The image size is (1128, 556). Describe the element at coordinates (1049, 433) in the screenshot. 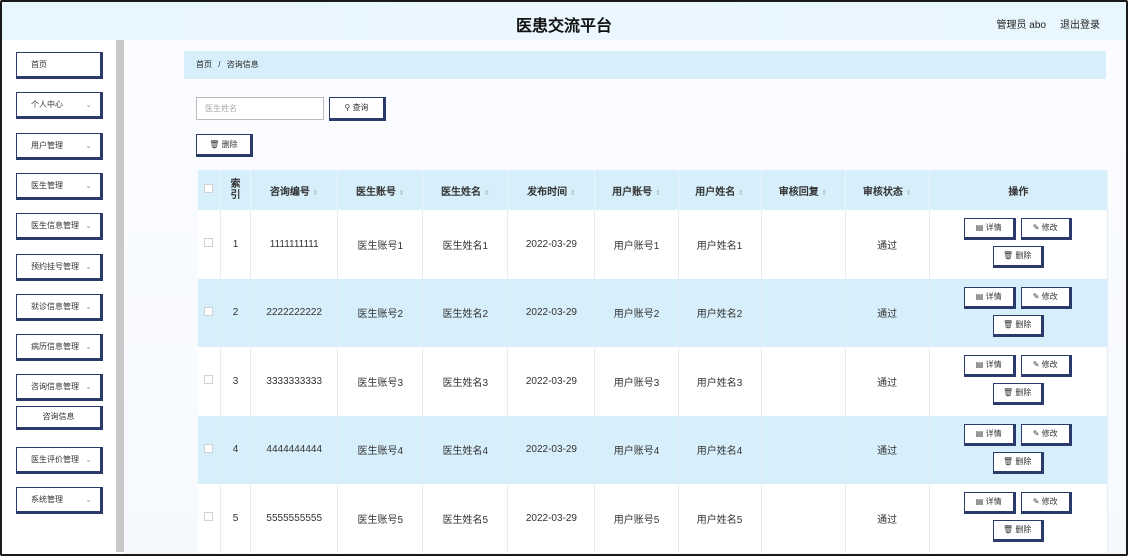

I see `edit-button-label: 修改` at that location.